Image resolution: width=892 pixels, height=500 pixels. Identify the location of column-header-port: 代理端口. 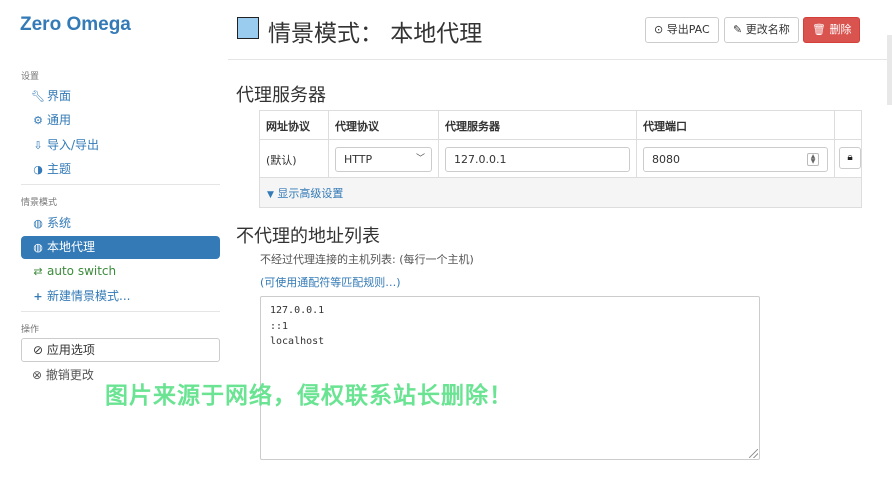
(665, 126).